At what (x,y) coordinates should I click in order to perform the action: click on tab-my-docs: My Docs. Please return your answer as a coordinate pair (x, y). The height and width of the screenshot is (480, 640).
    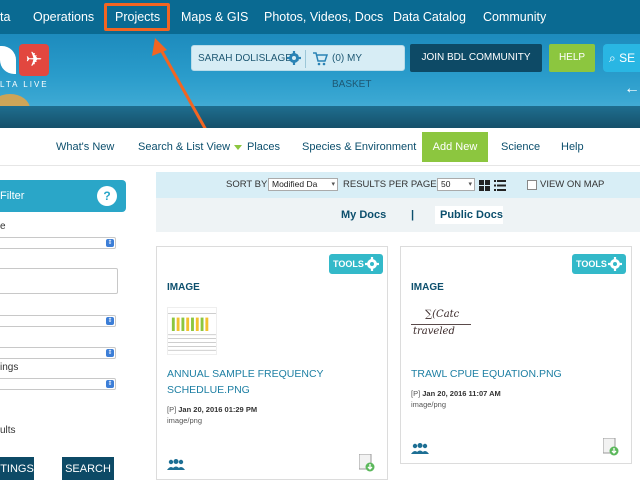
    Looking at the image, I should click on (363, 215).